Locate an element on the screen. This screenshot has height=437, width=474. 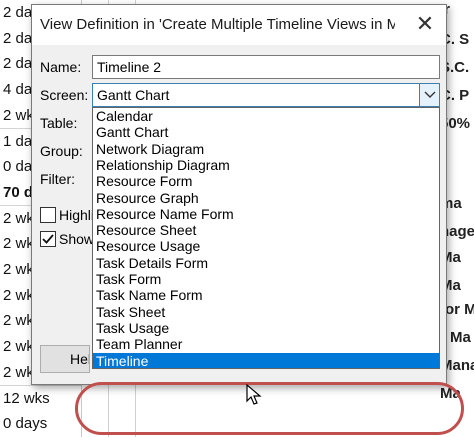
dropdown-option: Task Sheet is located at coordinates (266, 312).